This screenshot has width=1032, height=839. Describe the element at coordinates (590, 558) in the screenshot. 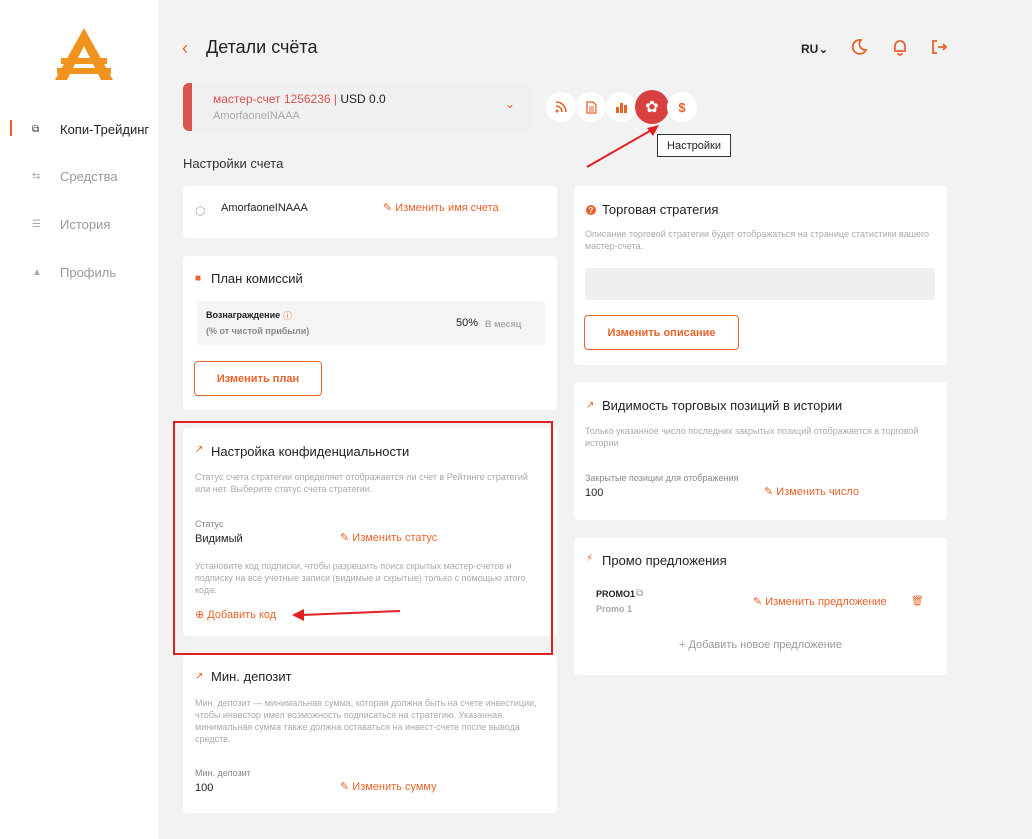

I see `lightning-icon: ⚡` at that location.